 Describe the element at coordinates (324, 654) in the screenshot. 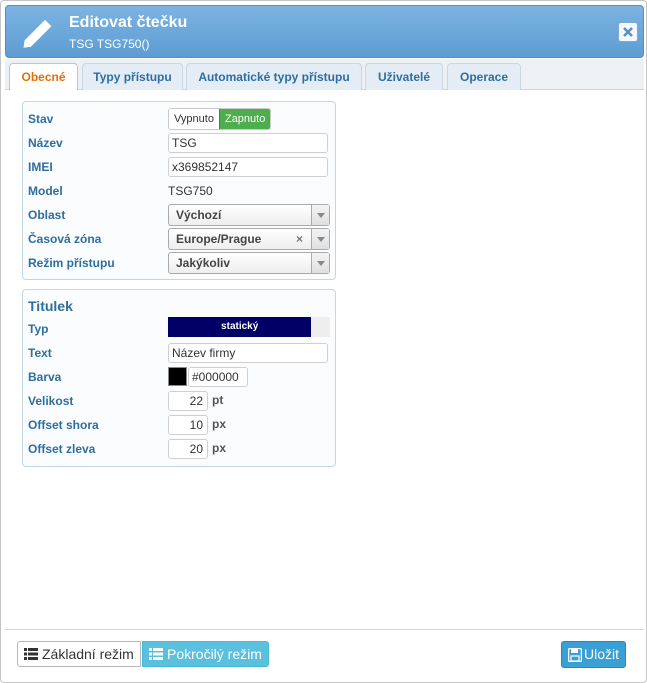

I see `dialog-footer: Základní režim Pokročilý režim Uložit` at that location.